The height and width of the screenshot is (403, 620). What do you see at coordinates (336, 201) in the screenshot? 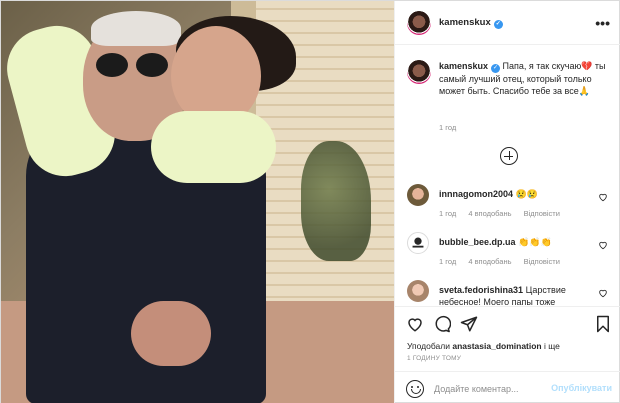
I see `photo-plant` at bounding box center [336, 201].